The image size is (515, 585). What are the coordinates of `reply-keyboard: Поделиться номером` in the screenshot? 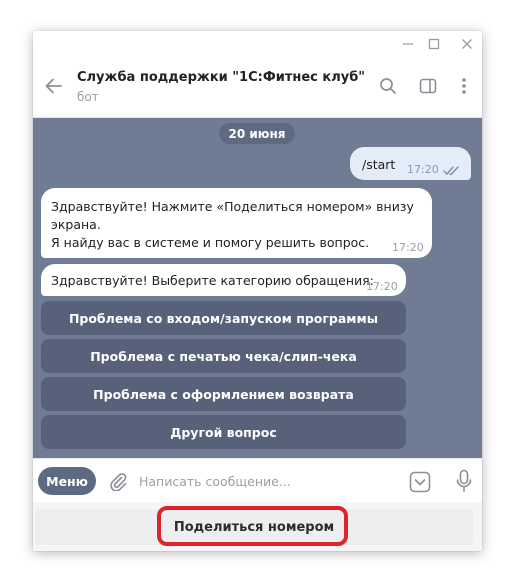 It's located at (257, 526).